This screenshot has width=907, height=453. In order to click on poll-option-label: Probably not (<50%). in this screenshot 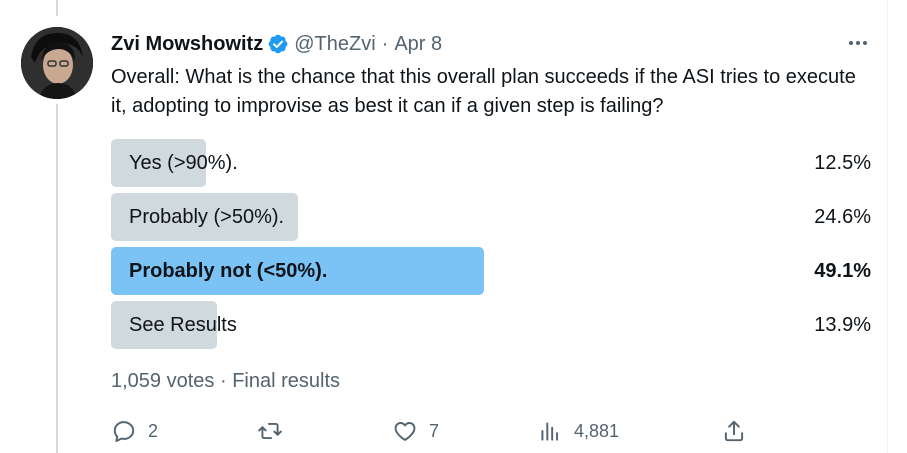, I will do `click(228, 271)`.